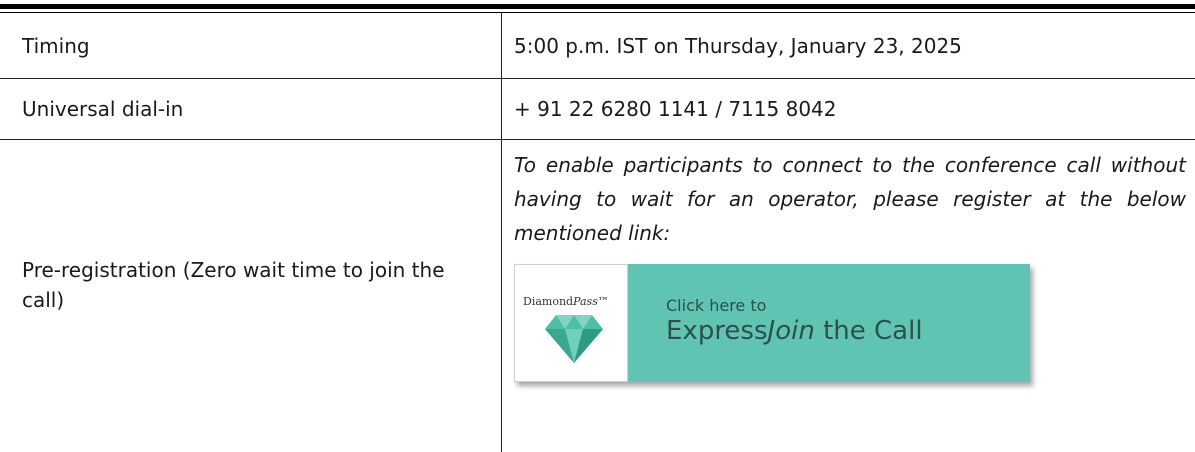  I want to click on cta-line-2: ExpressJoin the Call, so click(794, 331).